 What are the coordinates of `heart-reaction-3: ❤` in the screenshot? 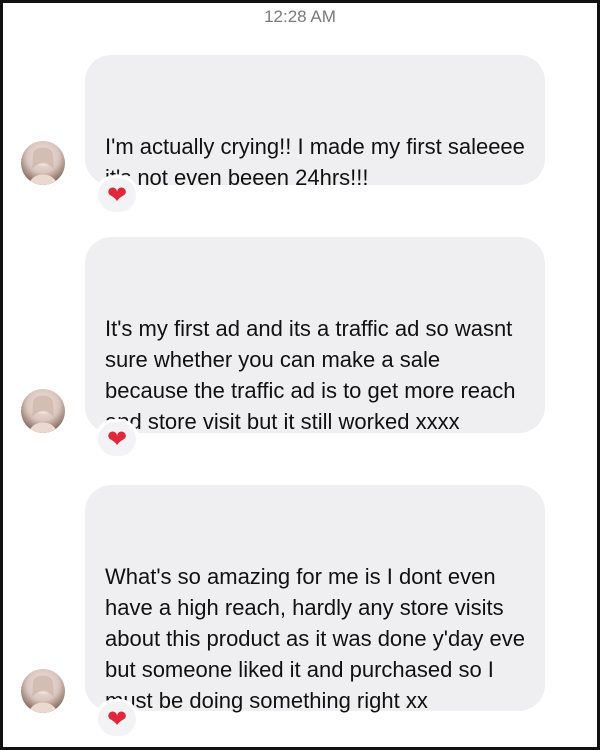 It's located at (117, 719).